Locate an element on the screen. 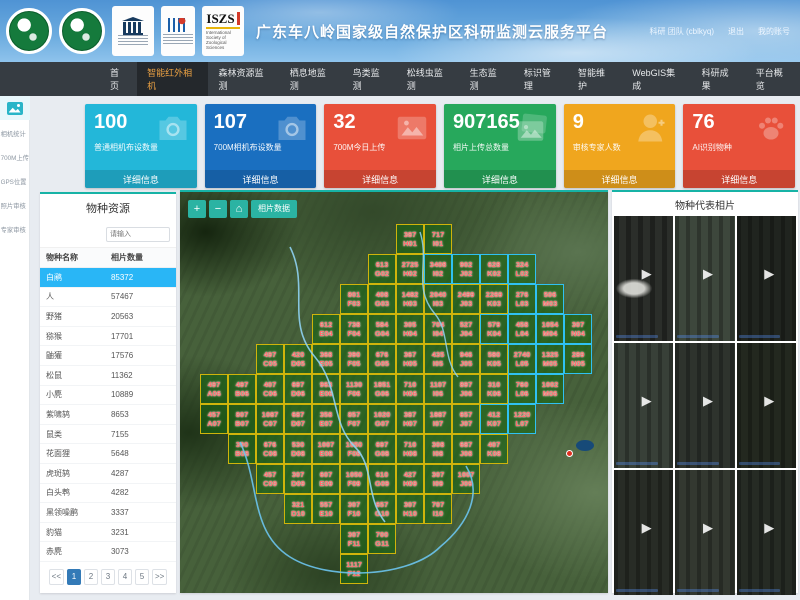 This screenshot has width=800, height=600. species-row-7: 小麂 10889 is located at coordinates (108, 396).